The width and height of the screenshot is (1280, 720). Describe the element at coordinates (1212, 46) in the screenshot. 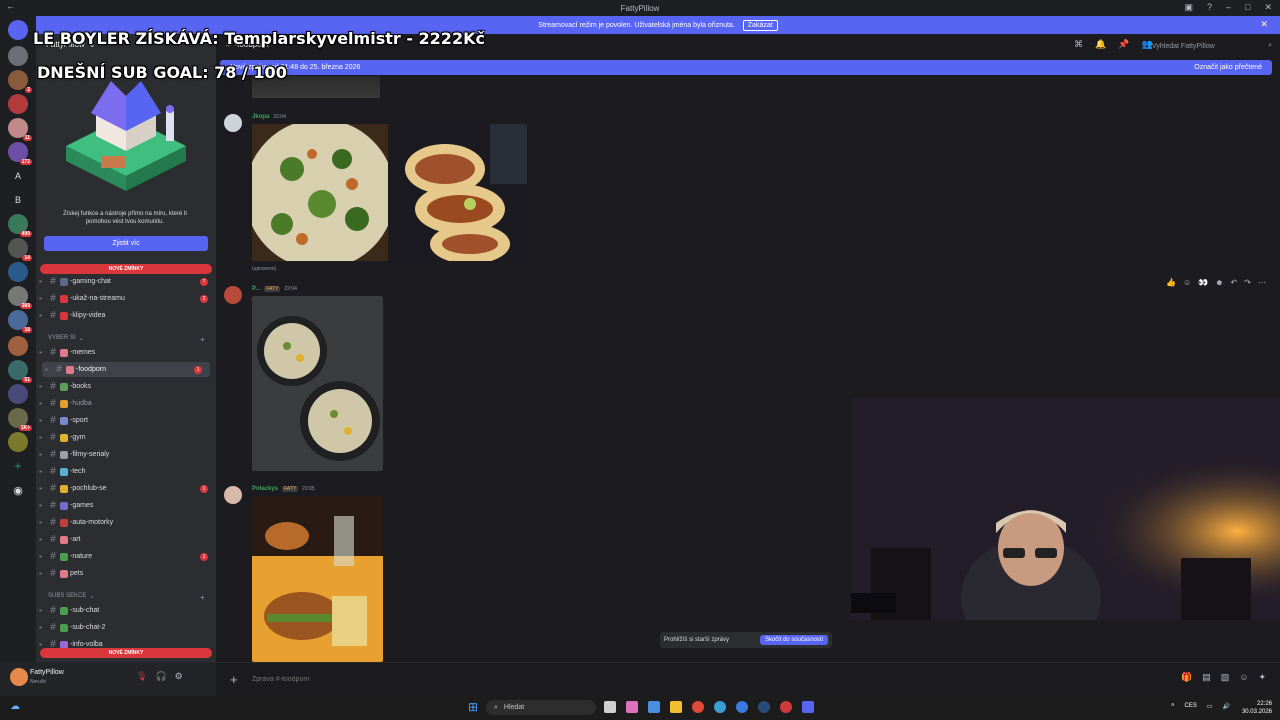

I see `search-input: Vyhledat FattyPillow ⌕` at that location.